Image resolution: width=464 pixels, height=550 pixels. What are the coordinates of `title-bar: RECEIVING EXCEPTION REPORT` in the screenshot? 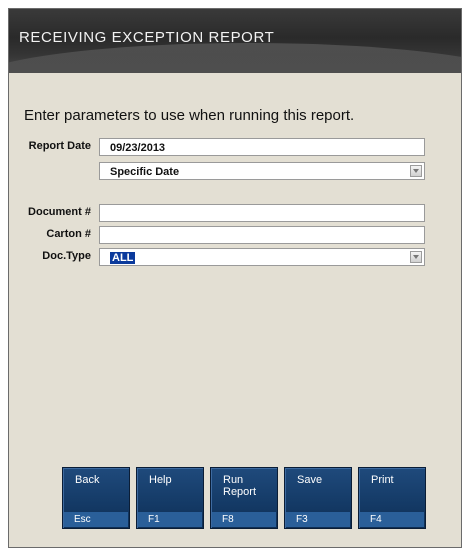 It's located at (235, 41).